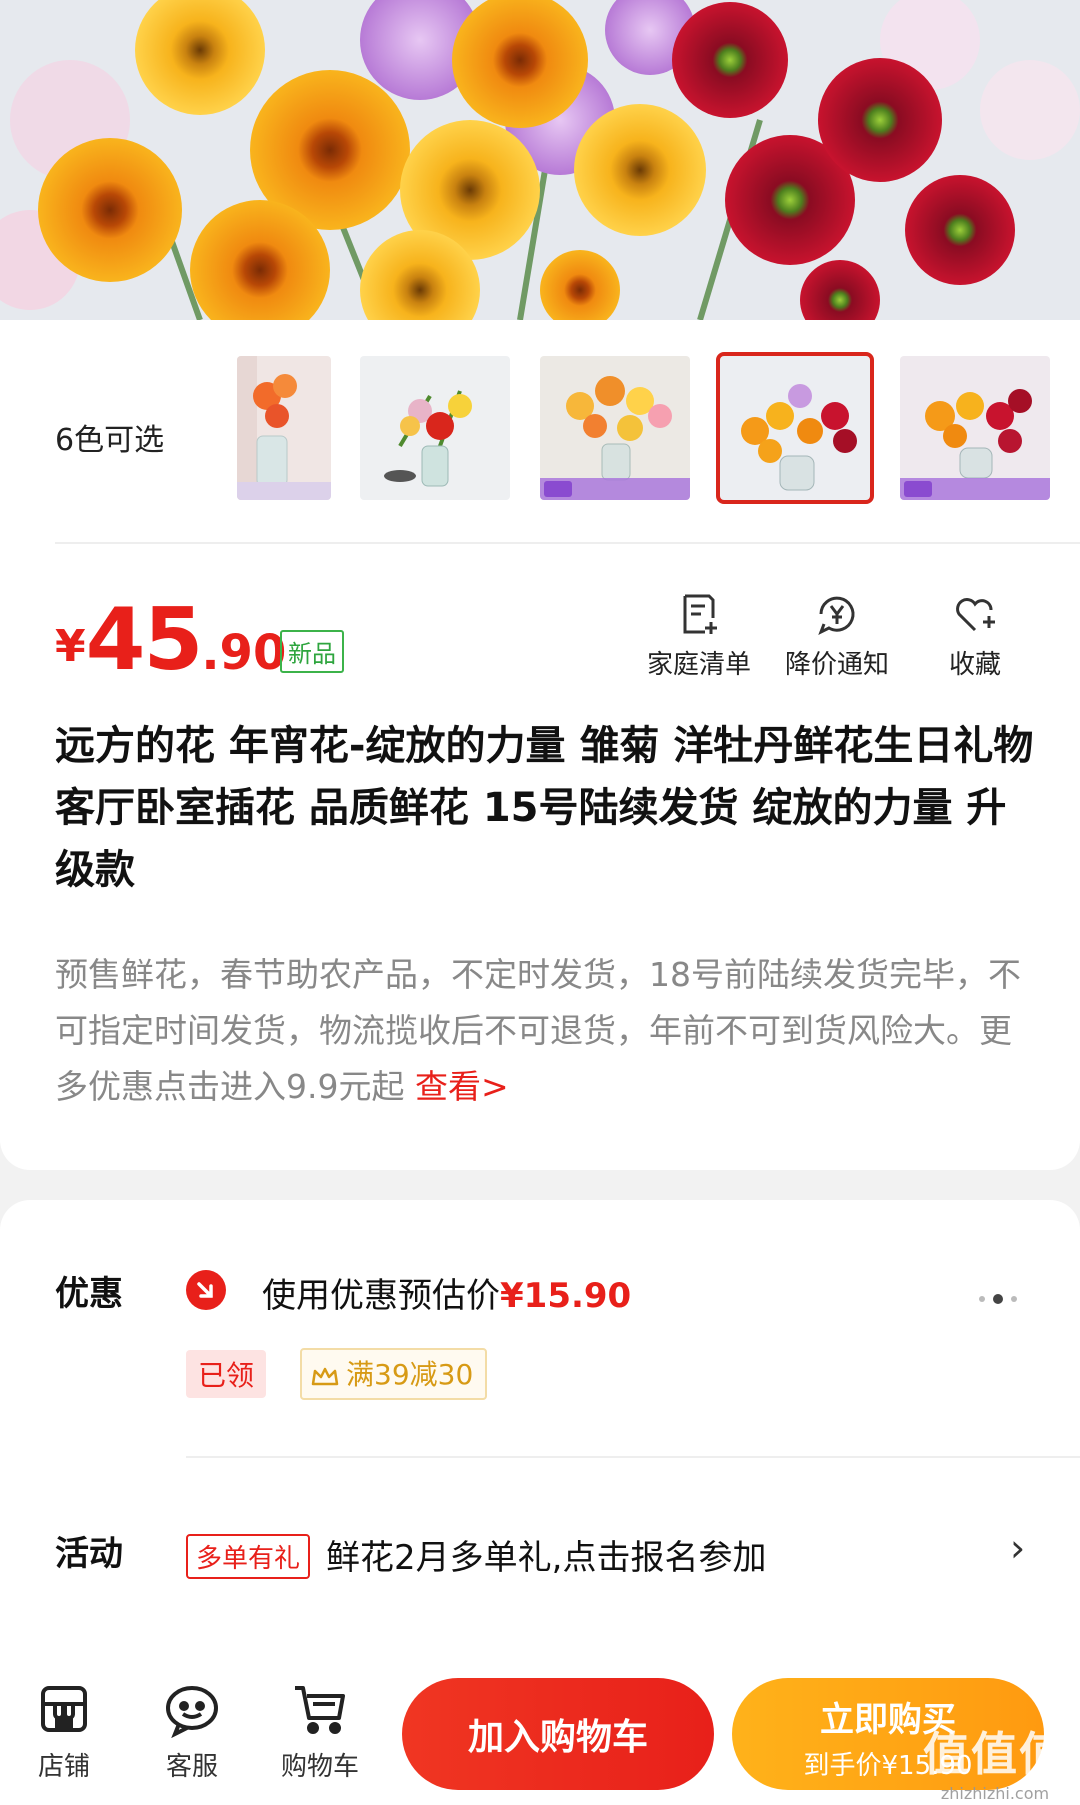 The image size is (1080, 1805). Describe the element at coordinates (244, 653) in the screenshot. I see `price-decimal: .90` at that location.